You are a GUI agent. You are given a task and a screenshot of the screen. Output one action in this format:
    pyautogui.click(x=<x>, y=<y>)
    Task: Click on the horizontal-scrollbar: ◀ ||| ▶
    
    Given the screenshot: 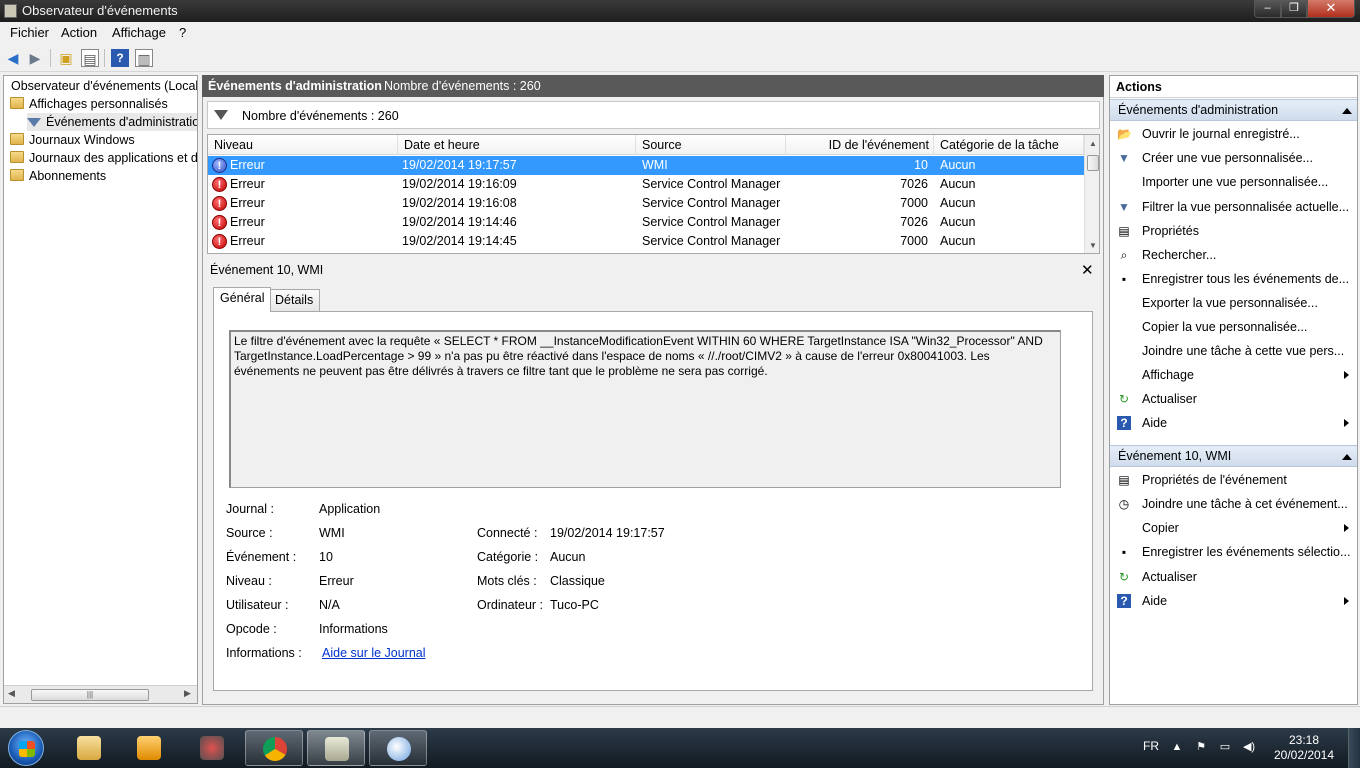 What is the action you would take?
    pyautogui.click(x=100, y=694)
    